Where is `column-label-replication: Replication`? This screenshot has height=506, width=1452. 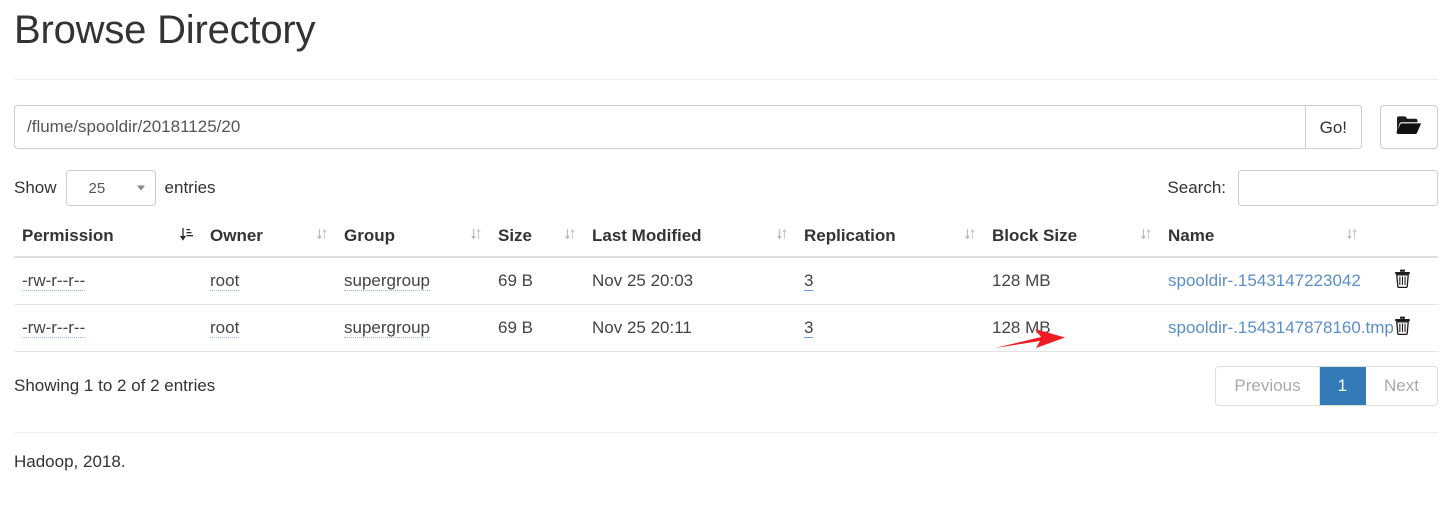
column-label-replication: Replication is located at coordinates (850, 235).